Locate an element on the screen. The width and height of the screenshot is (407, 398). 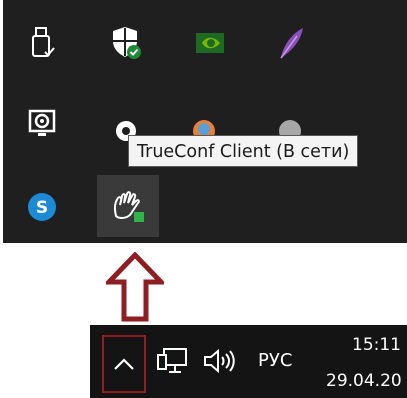
show-hidden-icons-button is located at coordinates (124, 364).